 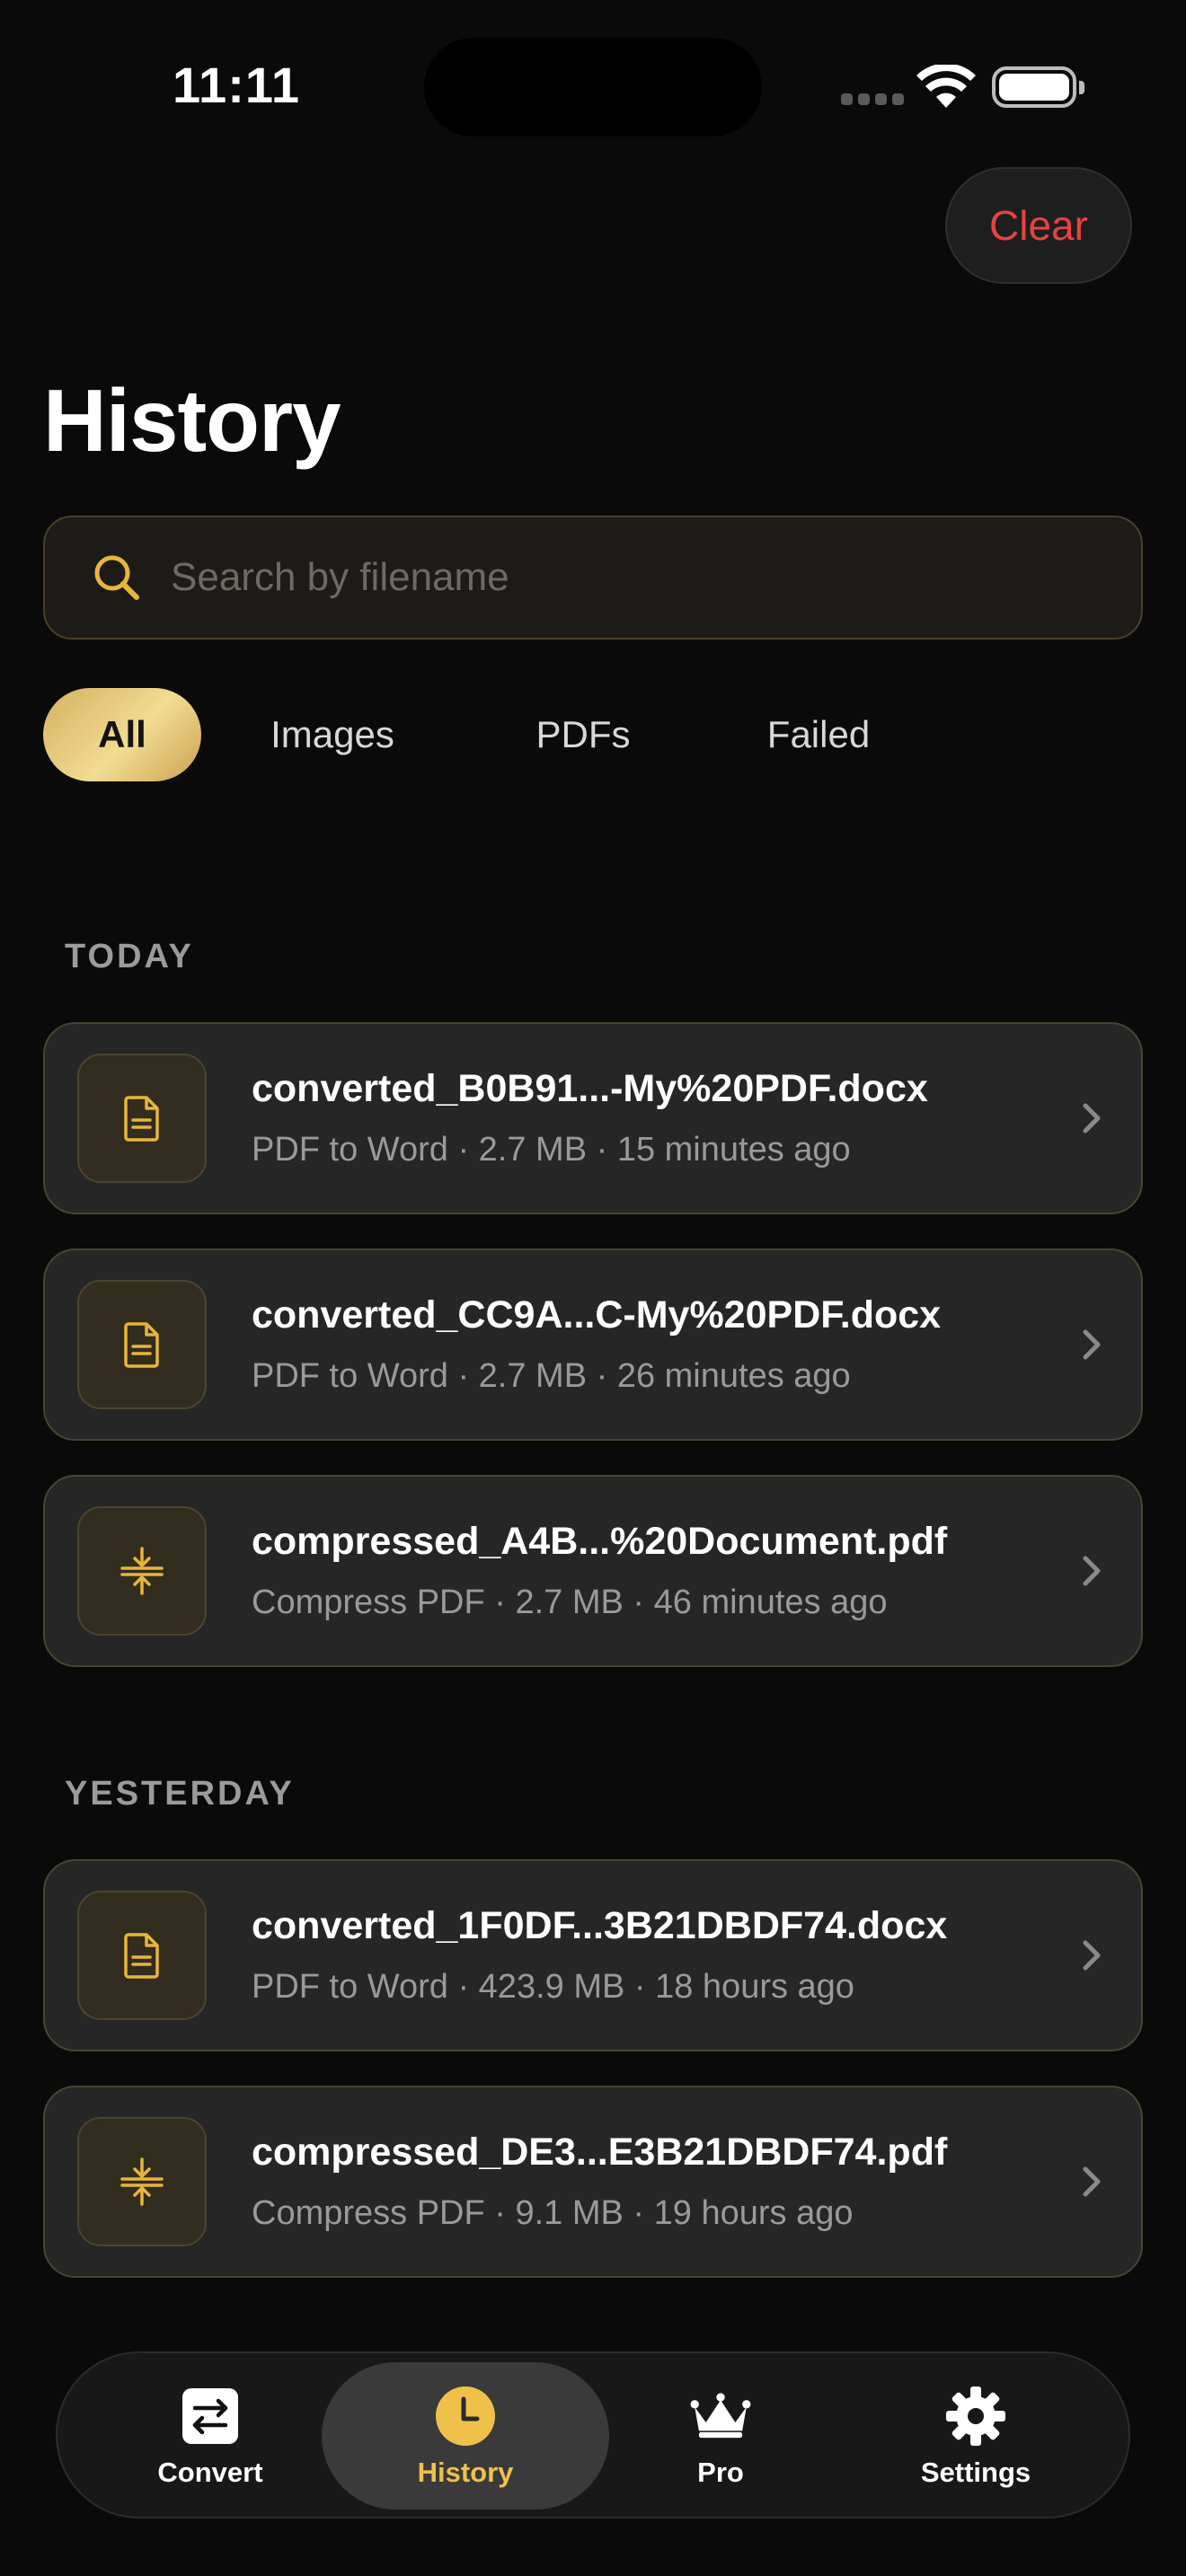 I want to click on convert-icon, so click(x=210, y=2416).